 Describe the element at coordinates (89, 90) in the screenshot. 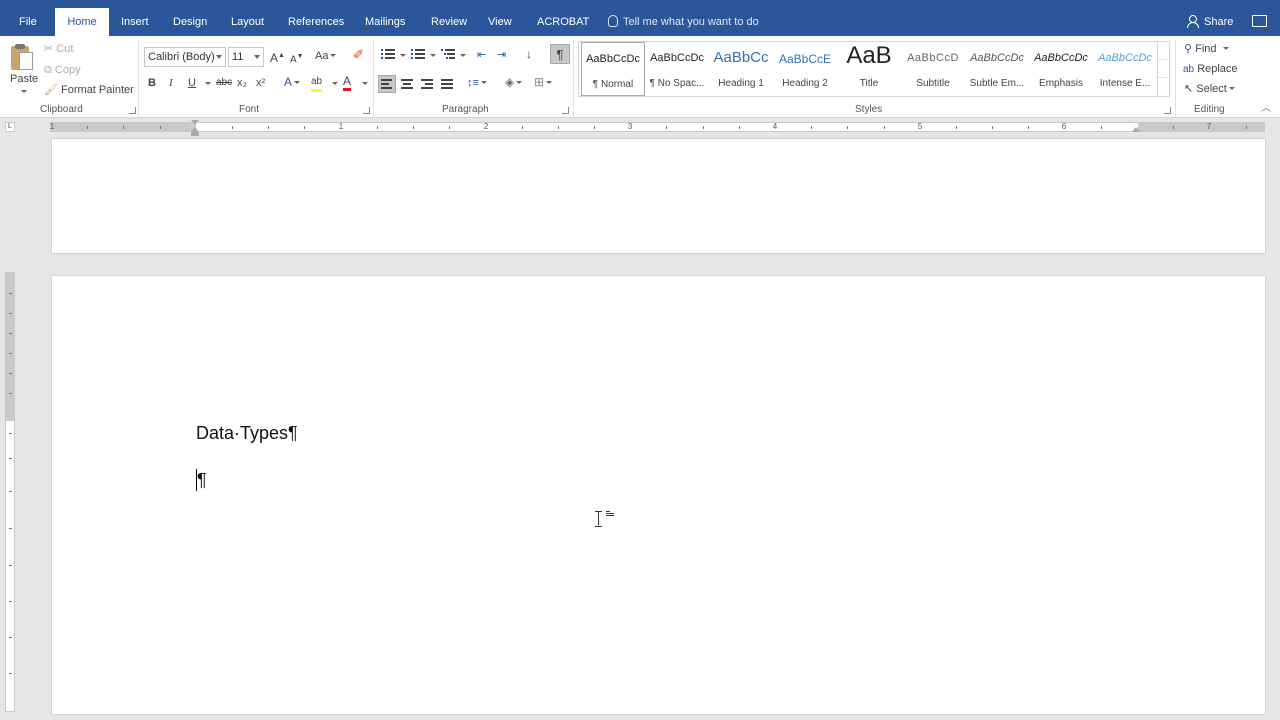

I see `format-painter-button: 🖌 Format Painter` at that location.